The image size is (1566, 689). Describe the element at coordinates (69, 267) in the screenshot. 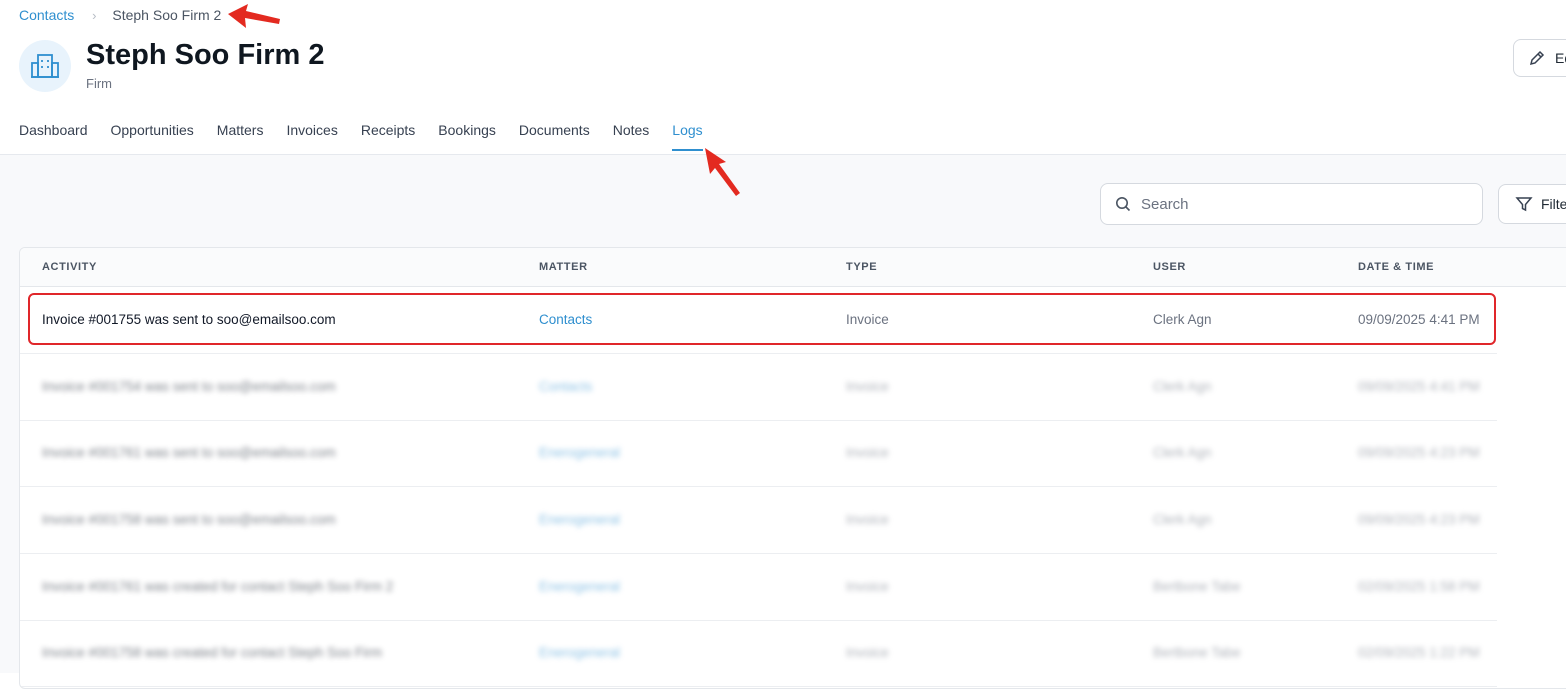

I see `column-header-activity: ACTIVITY` at that location.